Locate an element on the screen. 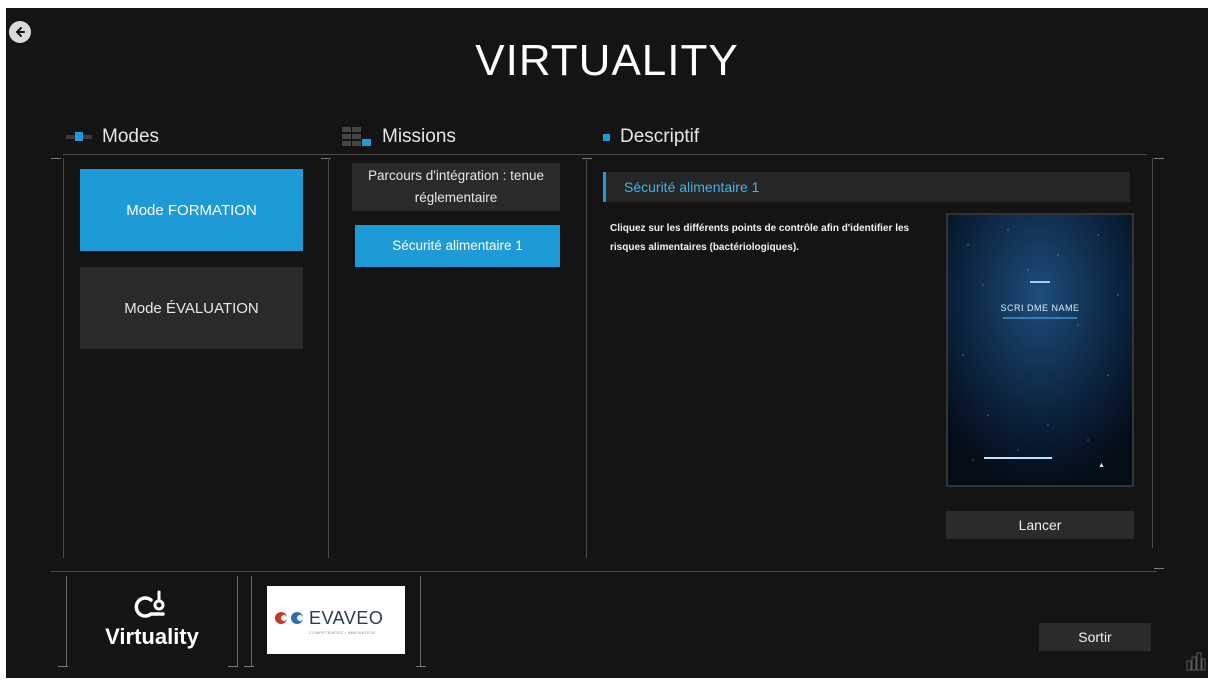 Image resolution: width=1214 pixels, height=684 pixels. evaveo-logo-text: EVAVEO is located at coordinates (346, 618).